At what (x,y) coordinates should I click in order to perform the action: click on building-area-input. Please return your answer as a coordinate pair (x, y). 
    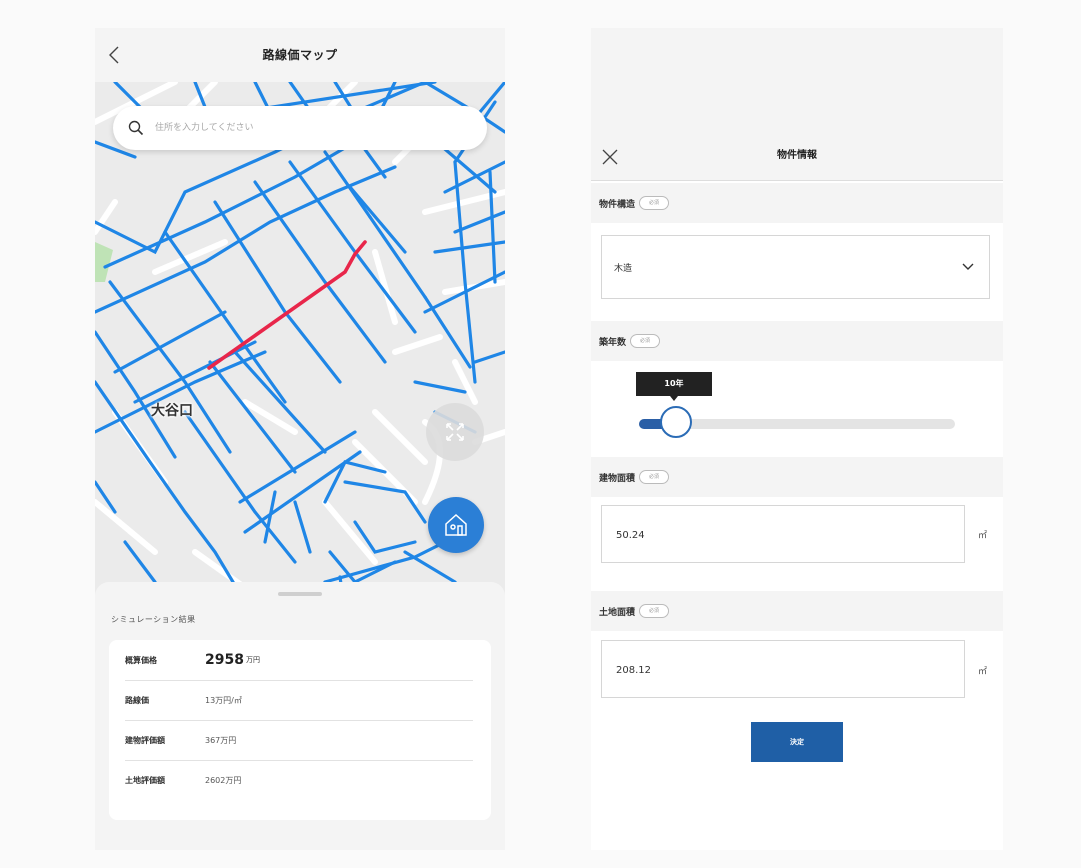
    Looking at the image, I should click on (781, 535).